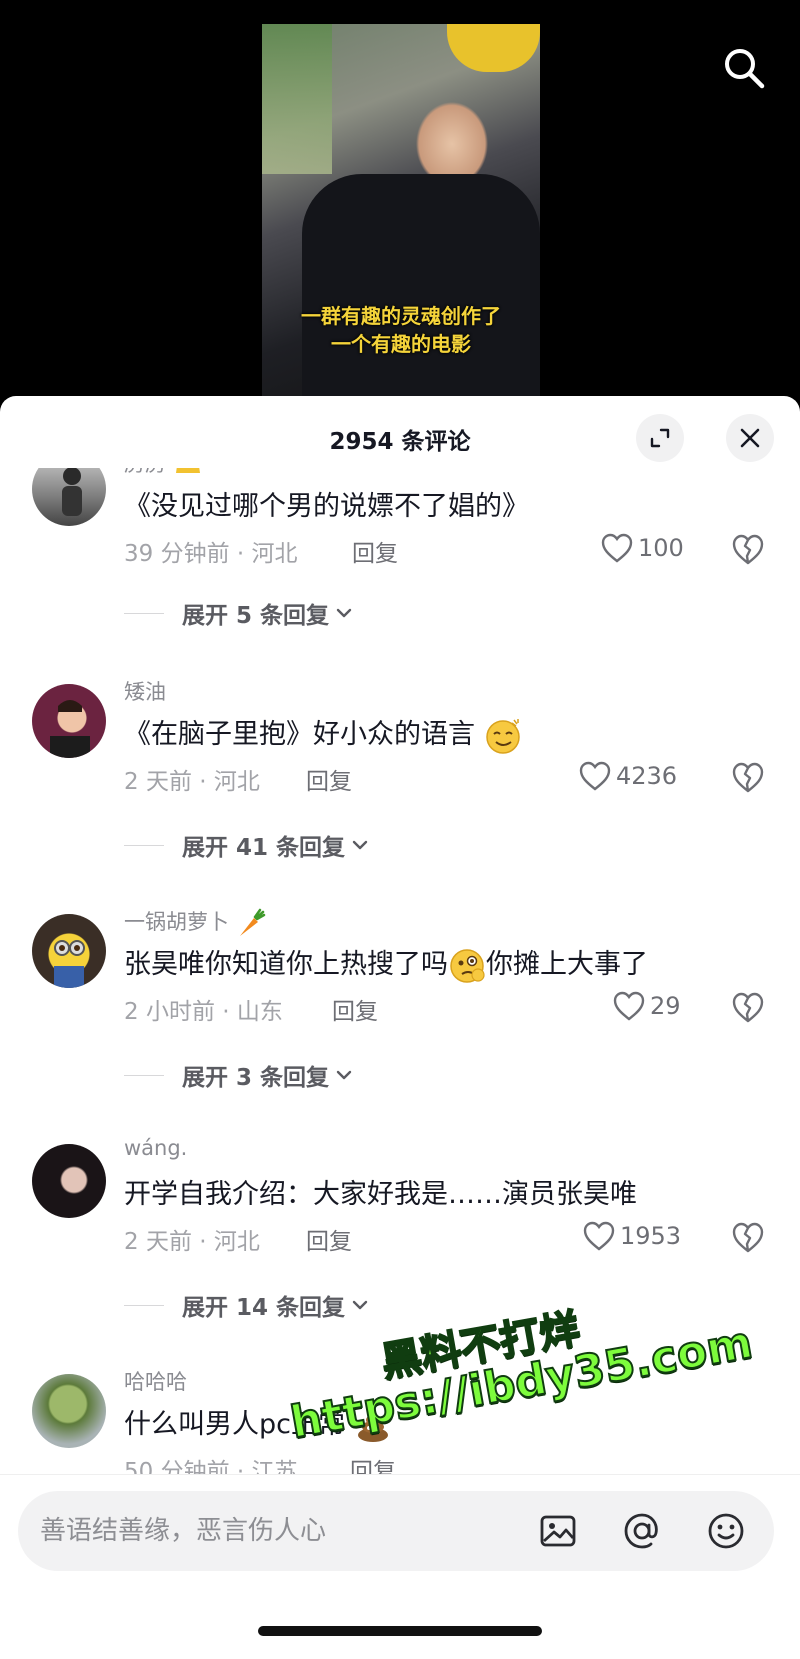 Image resolution: width=800 pixels, height=1659 pixels. What do you see at coordinates (299, 734) in the screenshot?
I see `comment-text-content: 《在脑子里抱》好小众的语言` at bounding box center [299, 734].